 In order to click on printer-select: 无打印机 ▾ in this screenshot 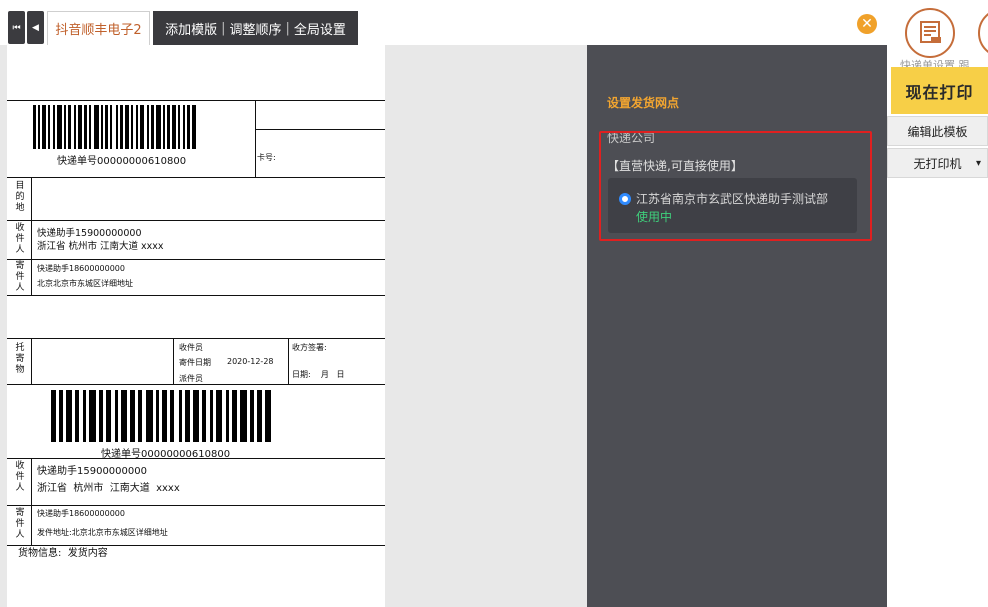, I will do `click(937, 163)`.